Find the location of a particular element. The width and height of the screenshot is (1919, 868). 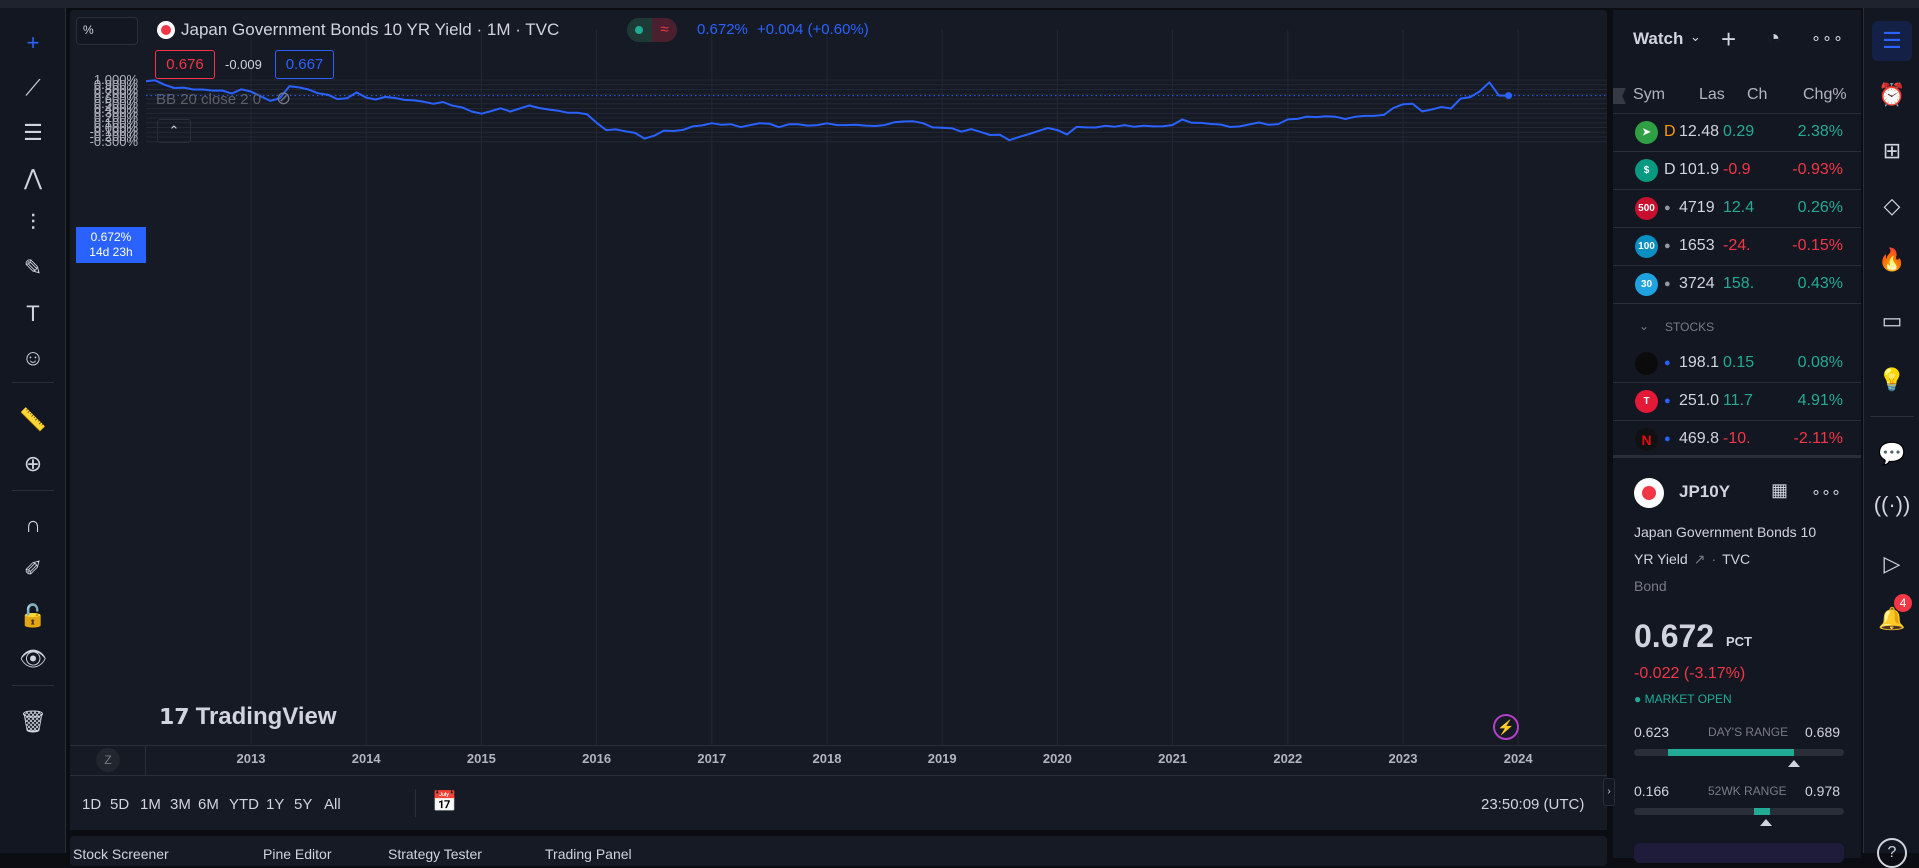

external-link-icon: ↗ is located at coordinates (1700, 559).